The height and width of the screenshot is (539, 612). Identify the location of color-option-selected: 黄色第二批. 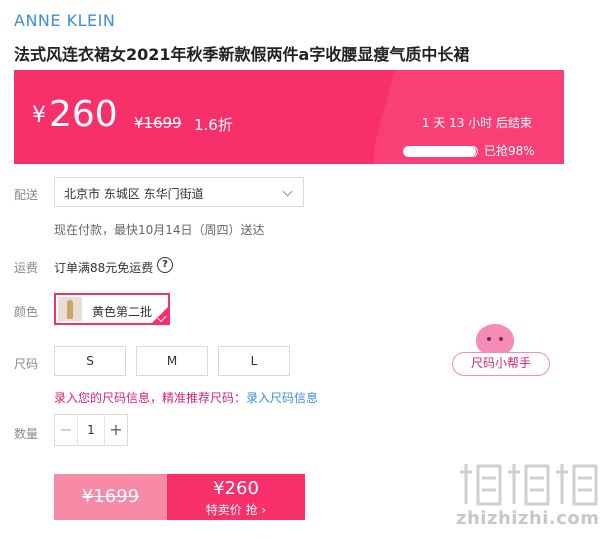
(112, 309).